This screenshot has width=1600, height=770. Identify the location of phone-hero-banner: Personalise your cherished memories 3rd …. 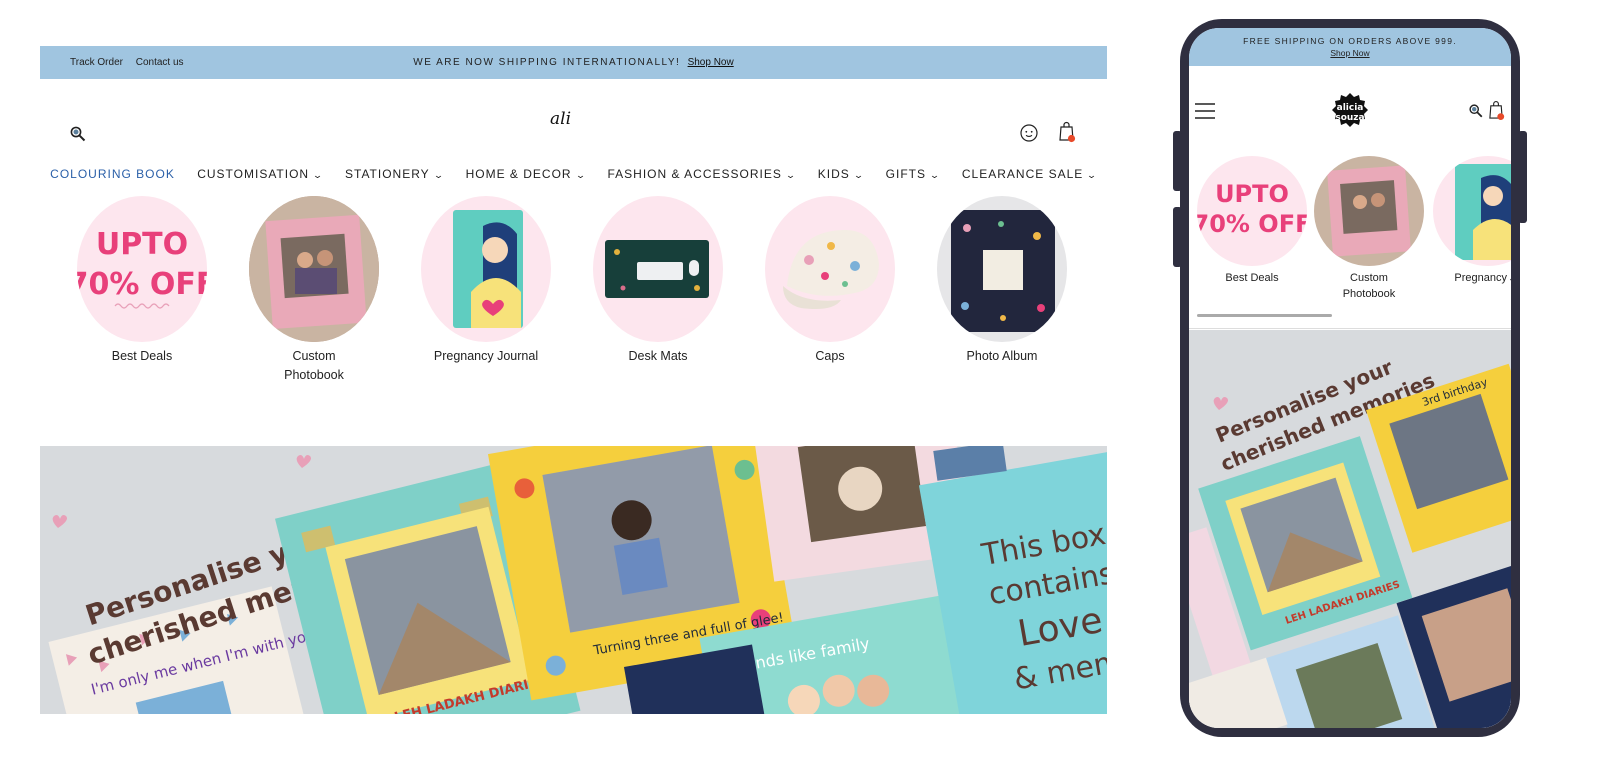
(1350, 529).